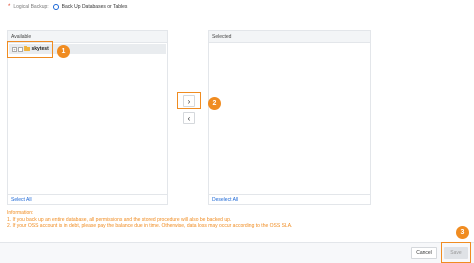 This screenshot has height=263, width=474. I want to click on logical-backup-label: Logical Backup:, so click(31, 7).